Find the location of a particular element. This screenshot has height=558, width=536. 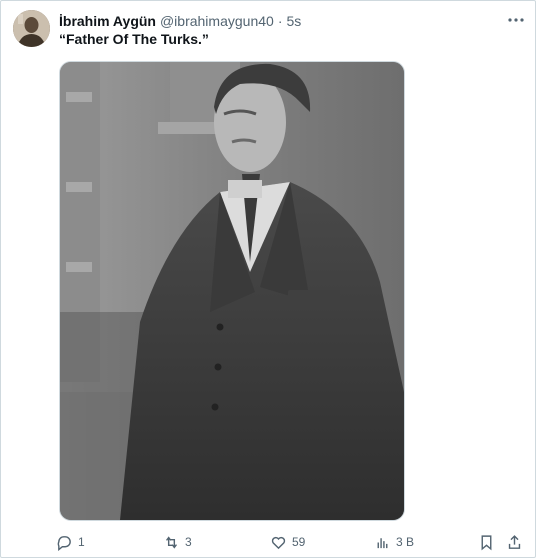

reply-icon is located at coordinates (64, 543).